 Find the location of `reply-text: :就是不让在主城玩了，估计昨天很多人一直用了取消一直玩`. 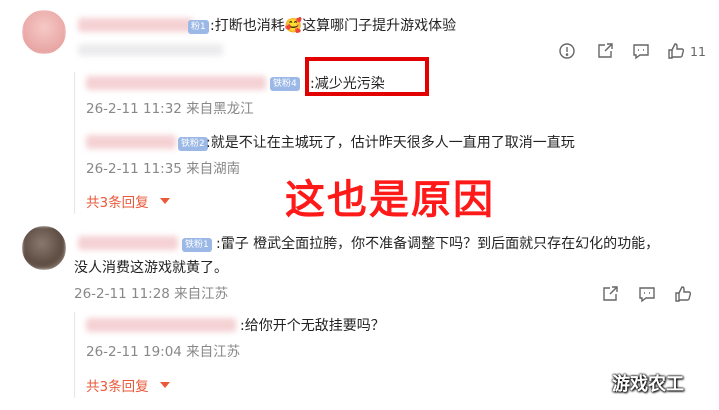

reply-text: :就是不让在主城玩了，估计昨天很多人一直用了取消一直玩 is located at coordinates (390, 143).